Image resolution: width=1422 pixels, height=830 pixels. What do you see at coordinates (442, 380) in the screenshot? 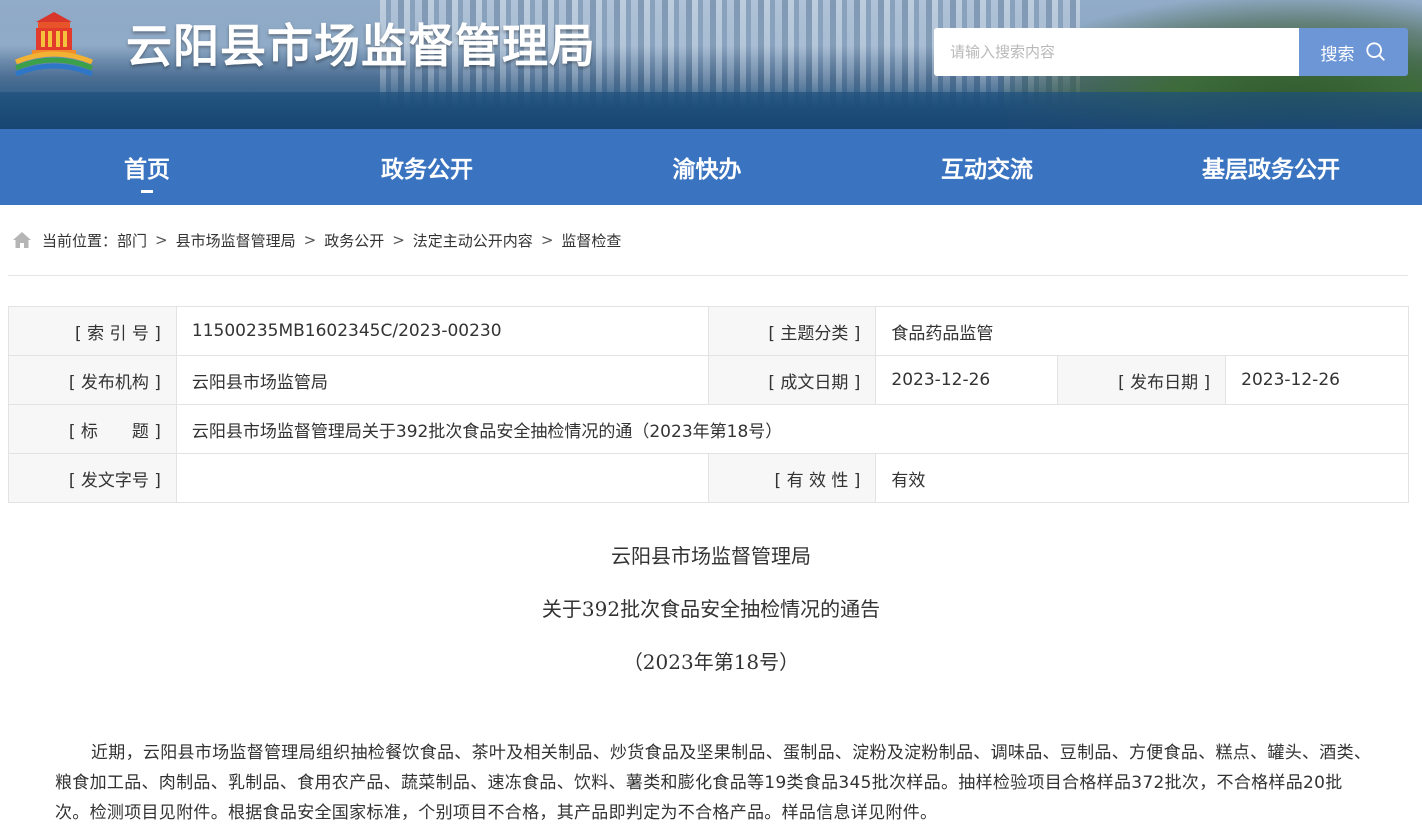
I see `publisher-value: 云阳县市场监管局` at bounding box center [442, 380].